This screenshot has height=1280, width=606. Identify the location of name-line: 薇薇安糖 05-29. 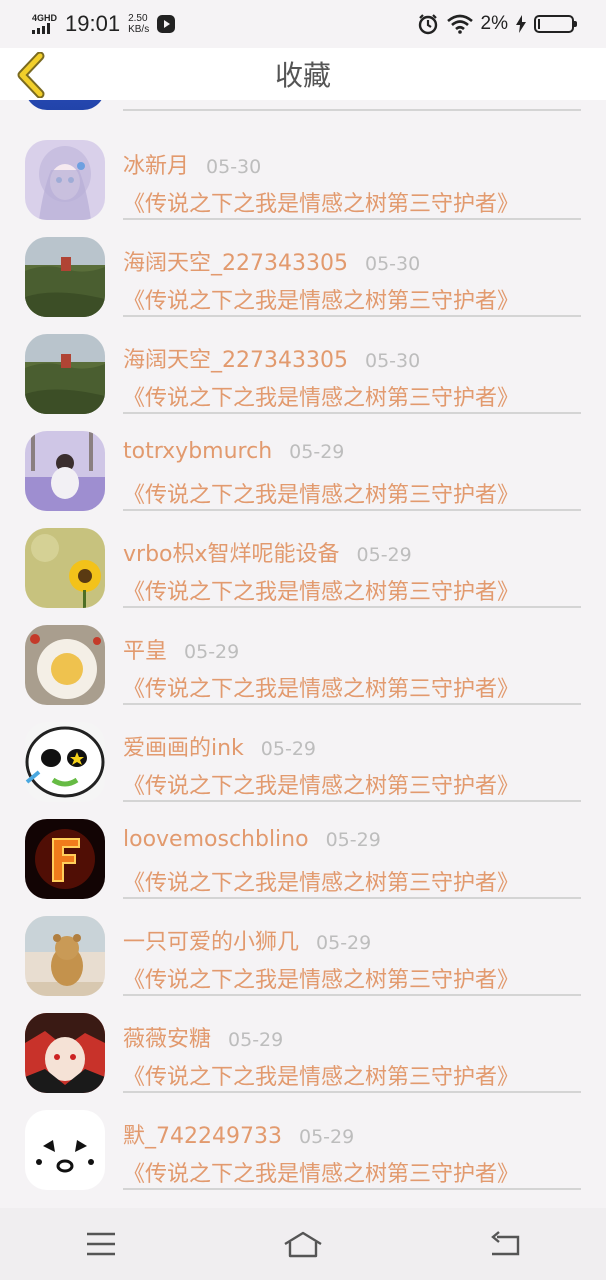
(203, 1037).